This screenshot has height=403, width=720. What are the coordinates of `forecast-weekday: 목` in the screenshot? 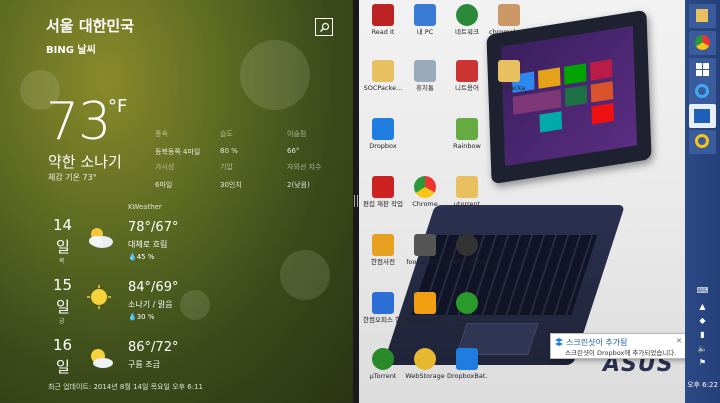 It's located at (62, 261).